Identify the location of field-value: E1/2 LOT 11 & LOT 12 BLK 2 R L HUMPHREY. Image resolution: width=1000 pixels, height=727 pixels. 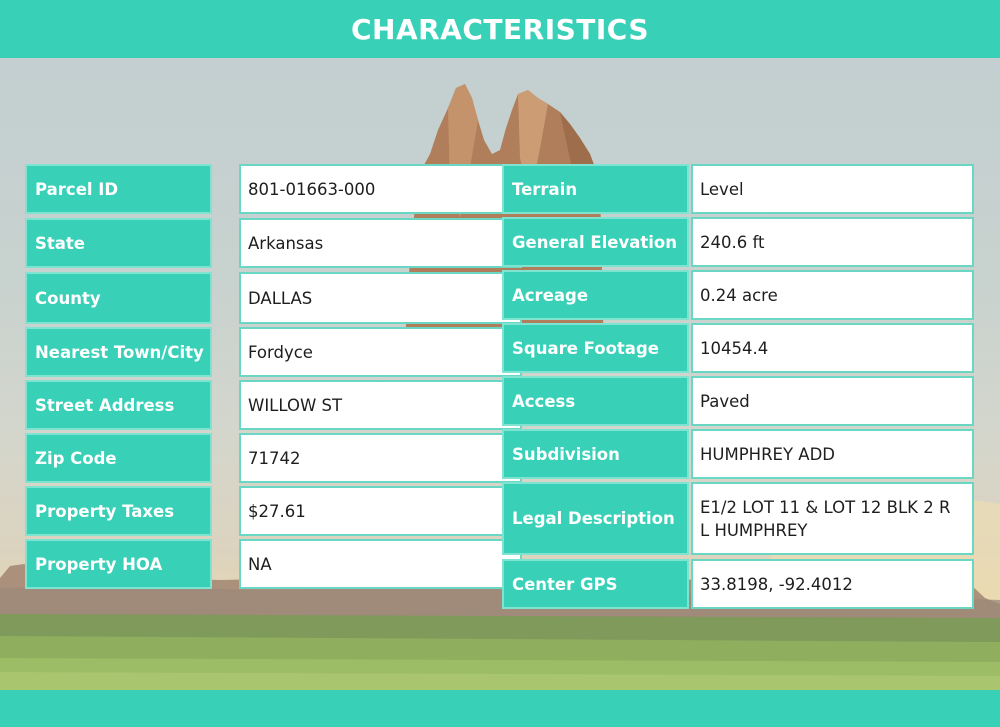
(832, 518).